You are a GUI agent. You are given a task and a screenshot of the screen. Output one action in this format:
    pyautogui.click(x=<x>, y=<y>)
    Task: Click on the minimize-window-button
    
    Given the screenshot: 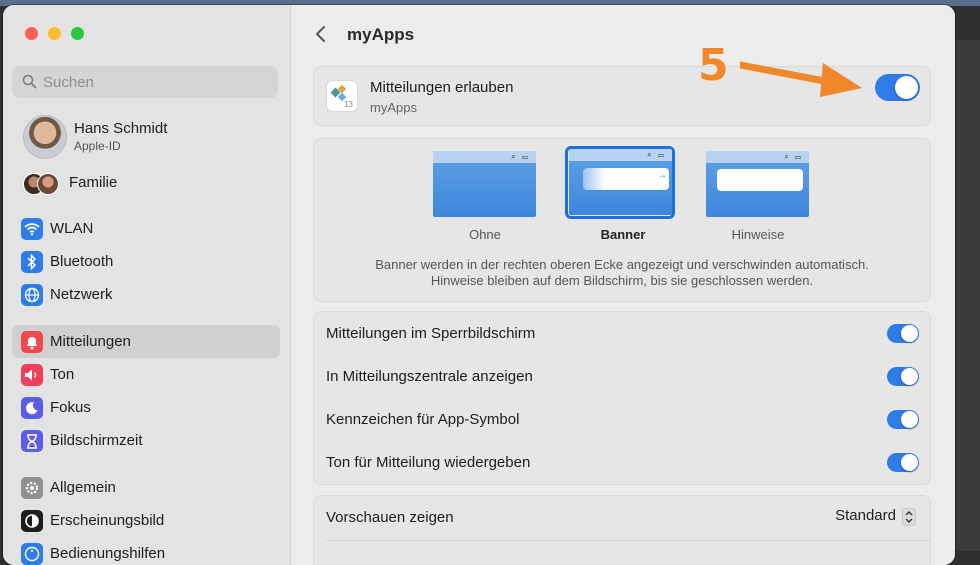 What is the action you would take?
    pyautogui.click(x=54, y=33)
    